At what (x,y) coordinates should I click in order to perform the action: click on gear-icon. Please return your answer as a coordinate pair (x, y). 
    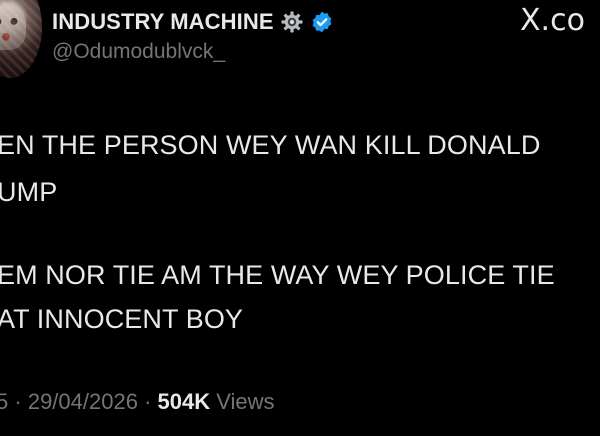
    Looking at the image, I should click on (292, 22).